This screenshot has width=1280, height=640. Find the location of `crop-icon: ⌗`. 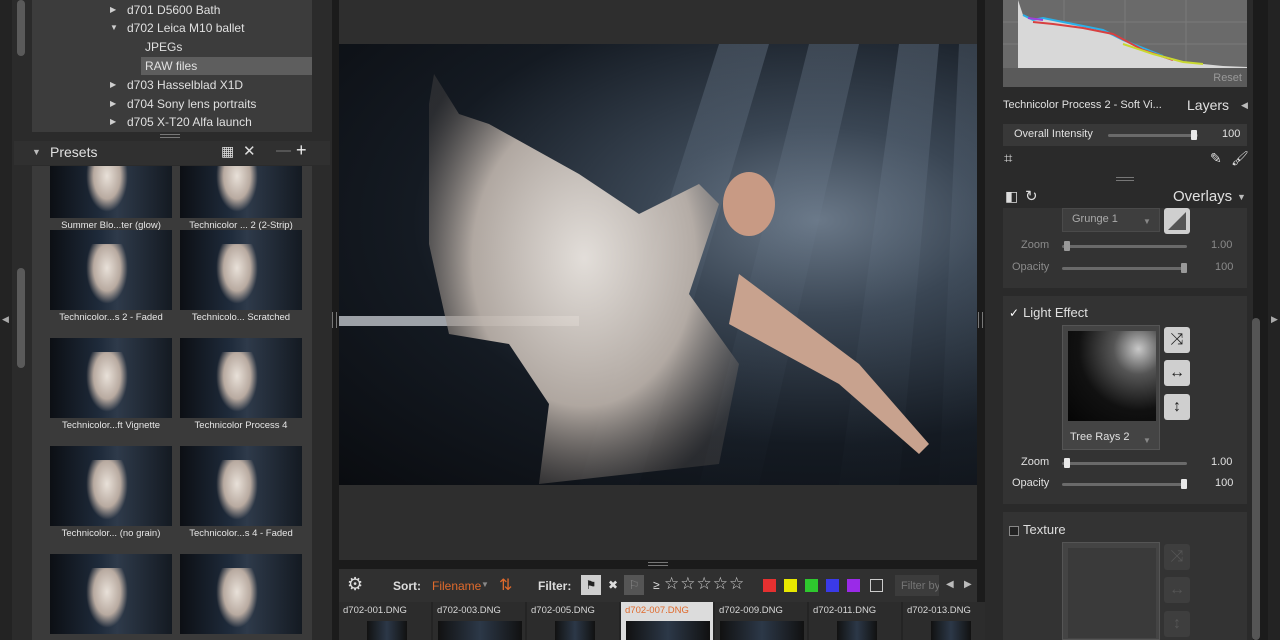

crop-icon: ⌗ is located at coordinates (1008, 158).